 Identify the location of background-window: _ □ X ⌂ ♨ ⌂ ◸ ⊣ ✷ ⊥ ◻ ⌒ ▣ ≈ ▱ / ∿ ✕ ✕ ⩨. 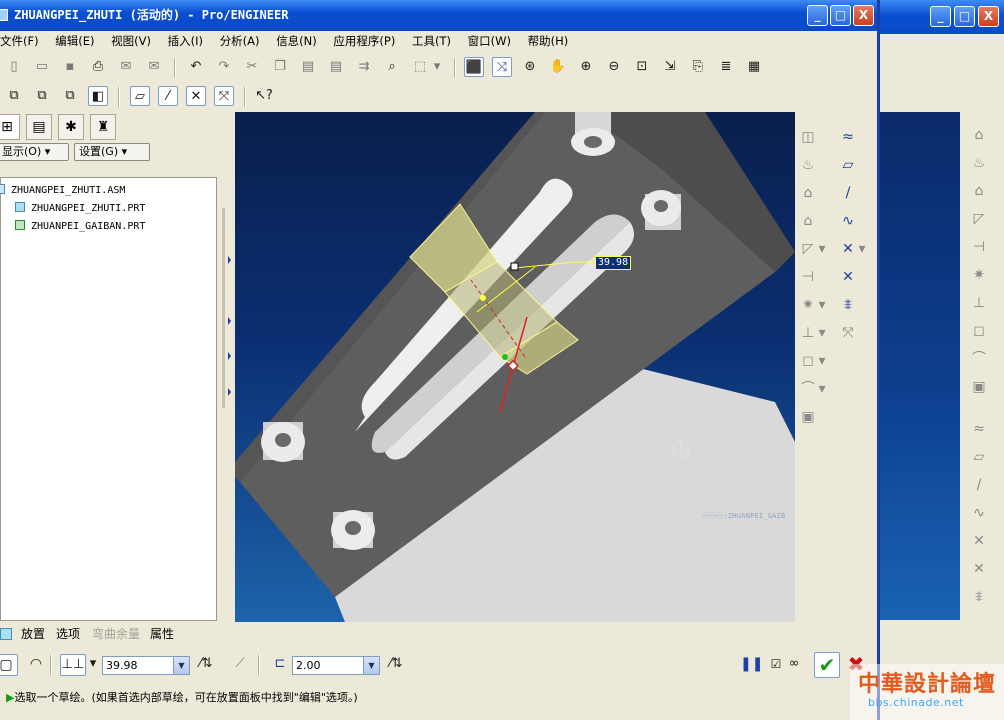
(940, 360).